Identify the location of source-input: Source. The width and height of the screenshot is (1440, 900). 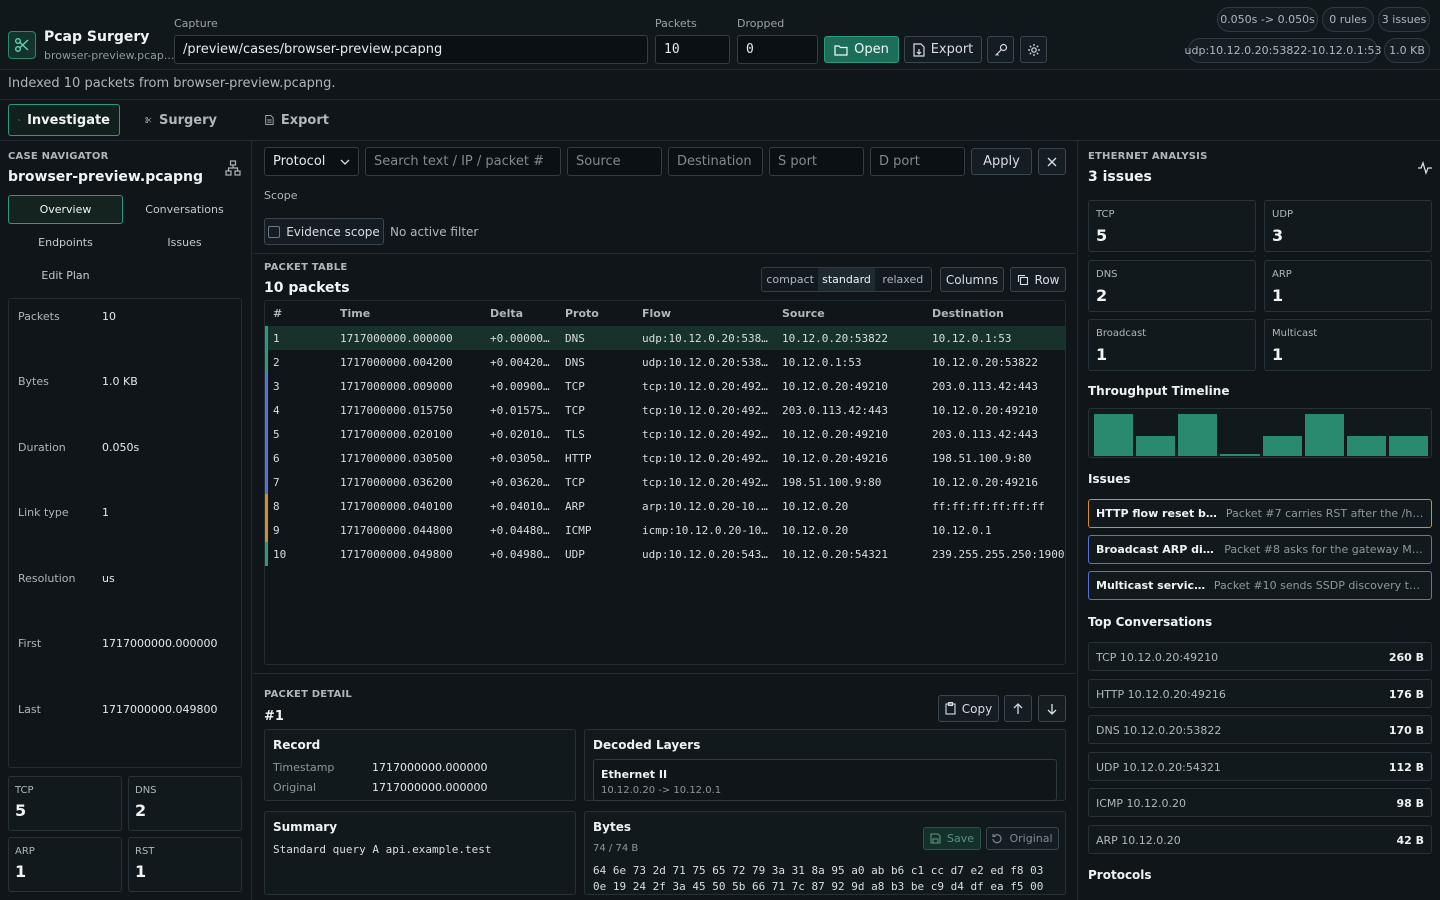
(614, 161).